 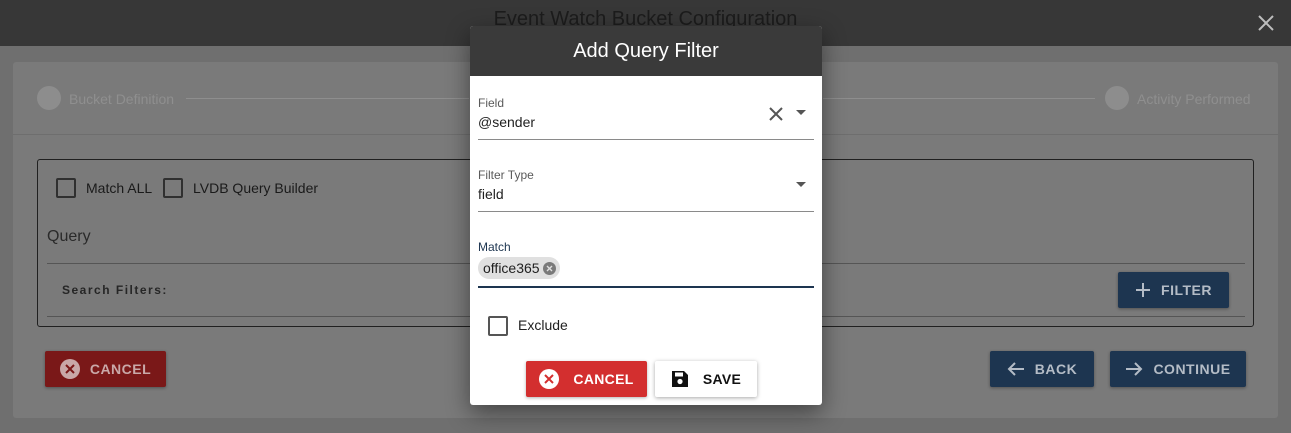 I want to click on match-chip: office365, so click(x=519, y=268).